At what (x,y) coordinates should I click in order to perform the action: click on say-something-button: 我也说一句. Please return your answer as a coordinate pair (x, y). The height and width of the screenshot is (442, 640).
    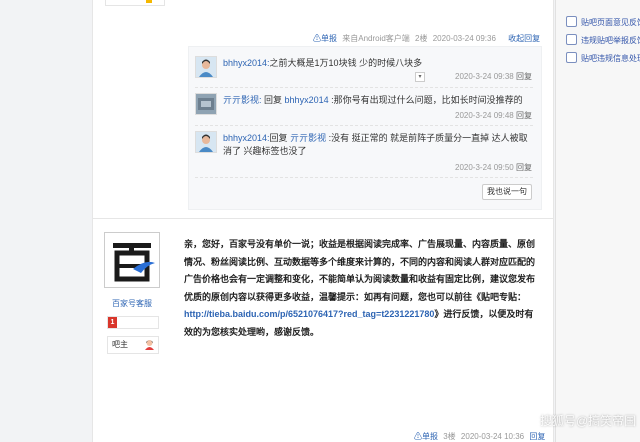
    Looking at the image, I should click on (507, 192).